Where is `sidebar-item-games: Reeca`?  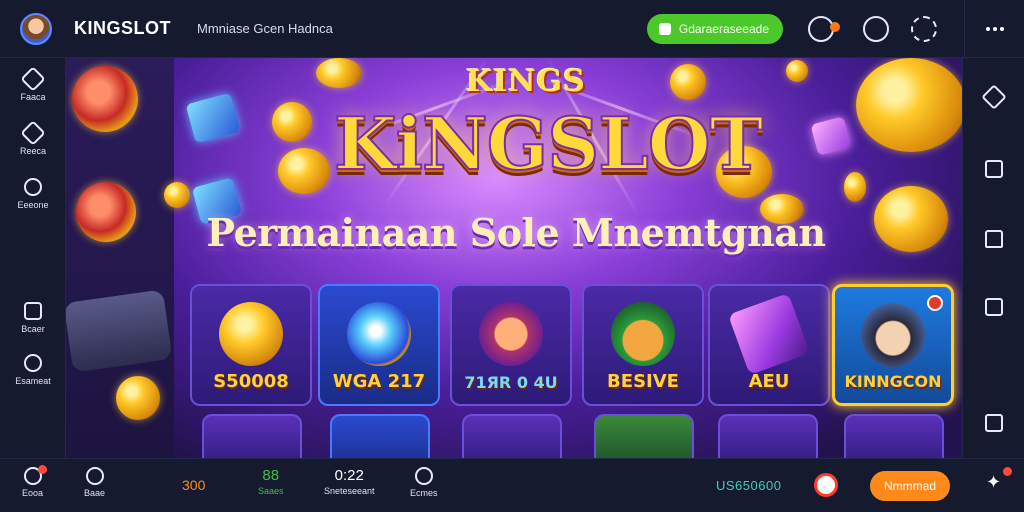
sidebar-item-games: Reeca is located at coordinates (33, 138).